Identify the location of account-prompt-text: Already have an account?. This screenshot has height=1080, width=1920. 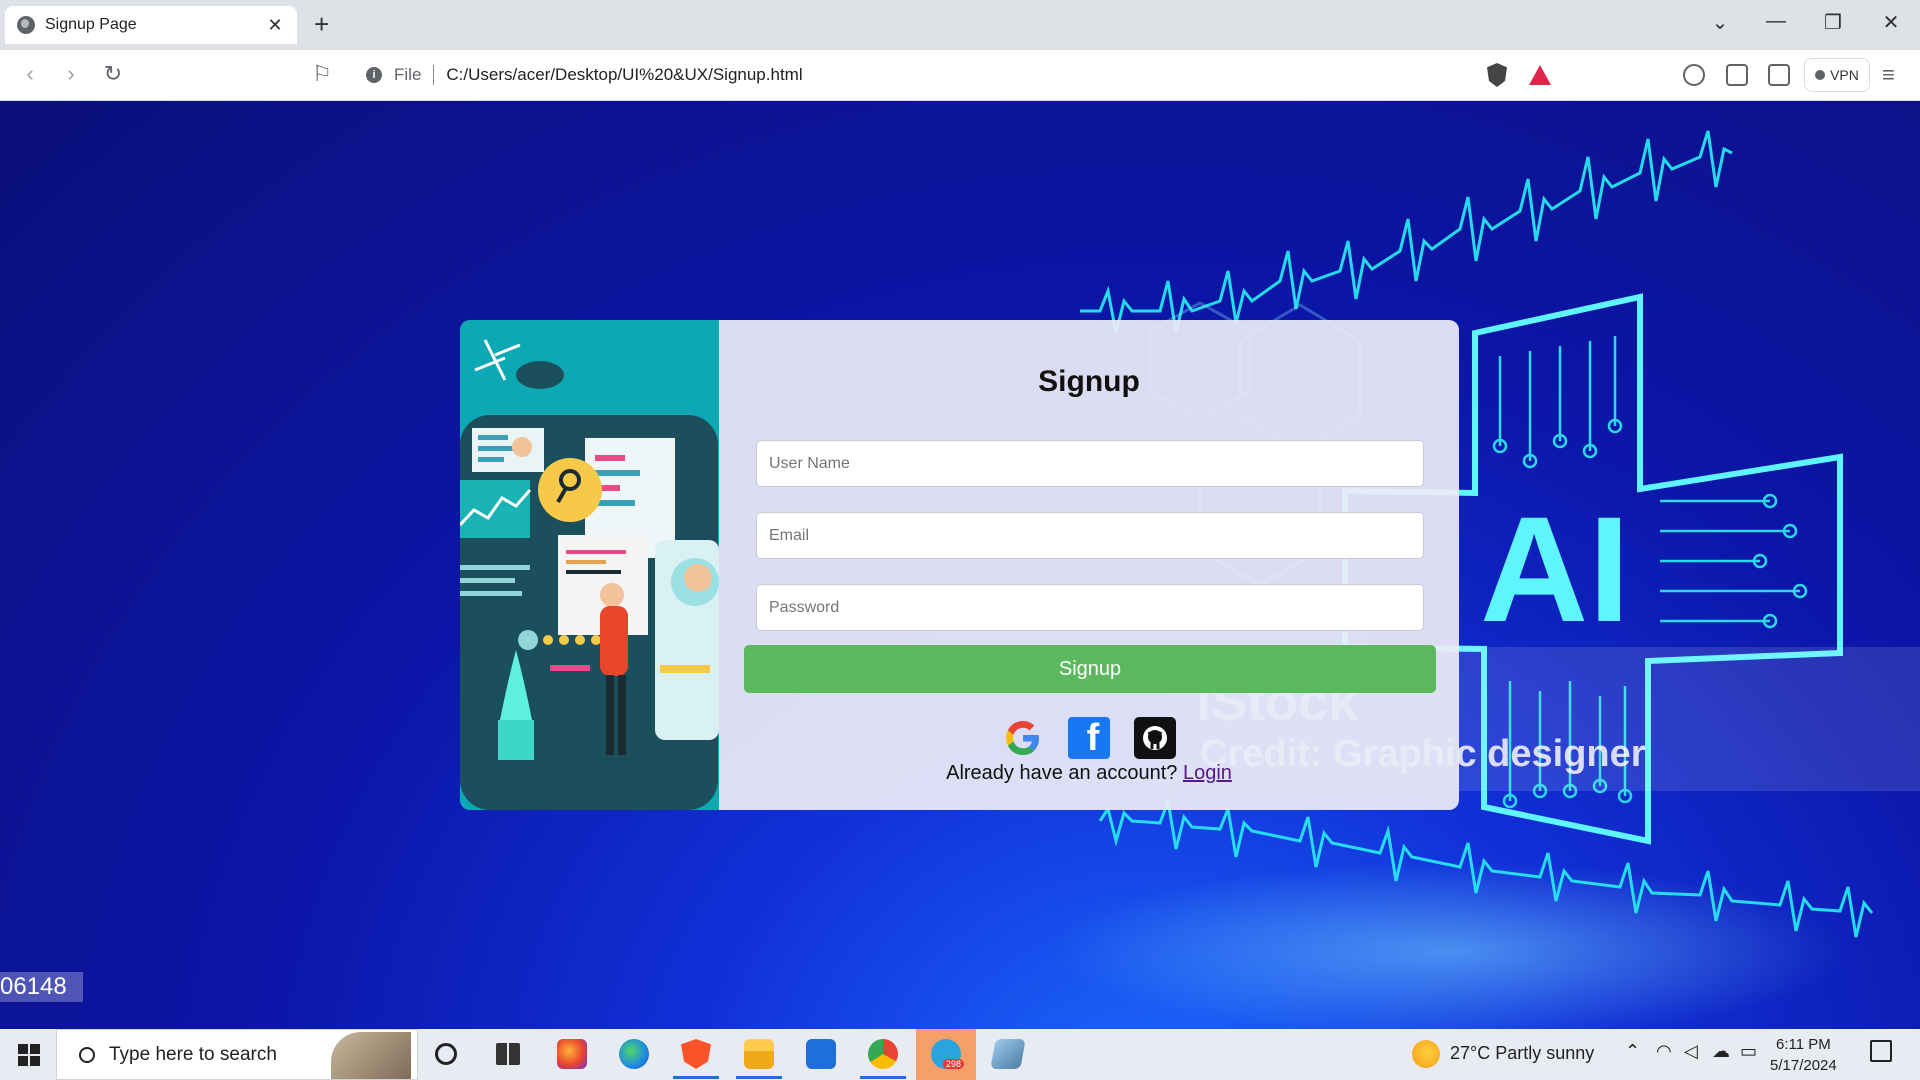
(1062, 773).